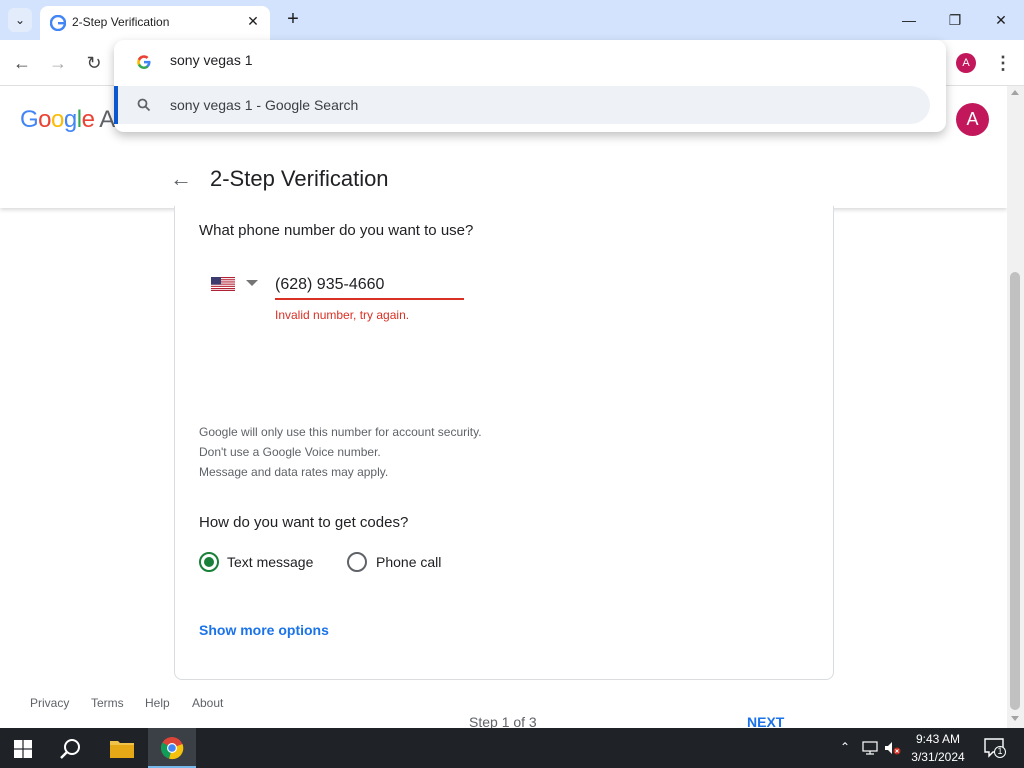 The image size is (1024, 768). What do you see at coordinates (512, 748) in the screenshot?
I see `windows-taskbar: ⌃ 9:43 AM 3/31/2024 1` at bounding box center [512, 748].